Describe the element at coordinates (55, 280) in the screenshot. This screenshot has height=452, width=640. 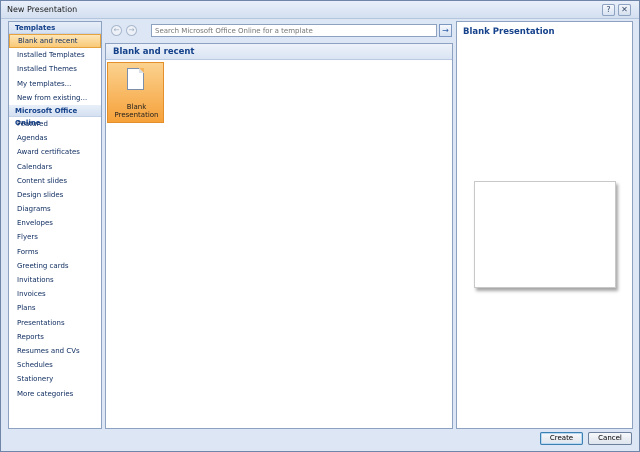
I see `category-invitations: Invitations` at that location.